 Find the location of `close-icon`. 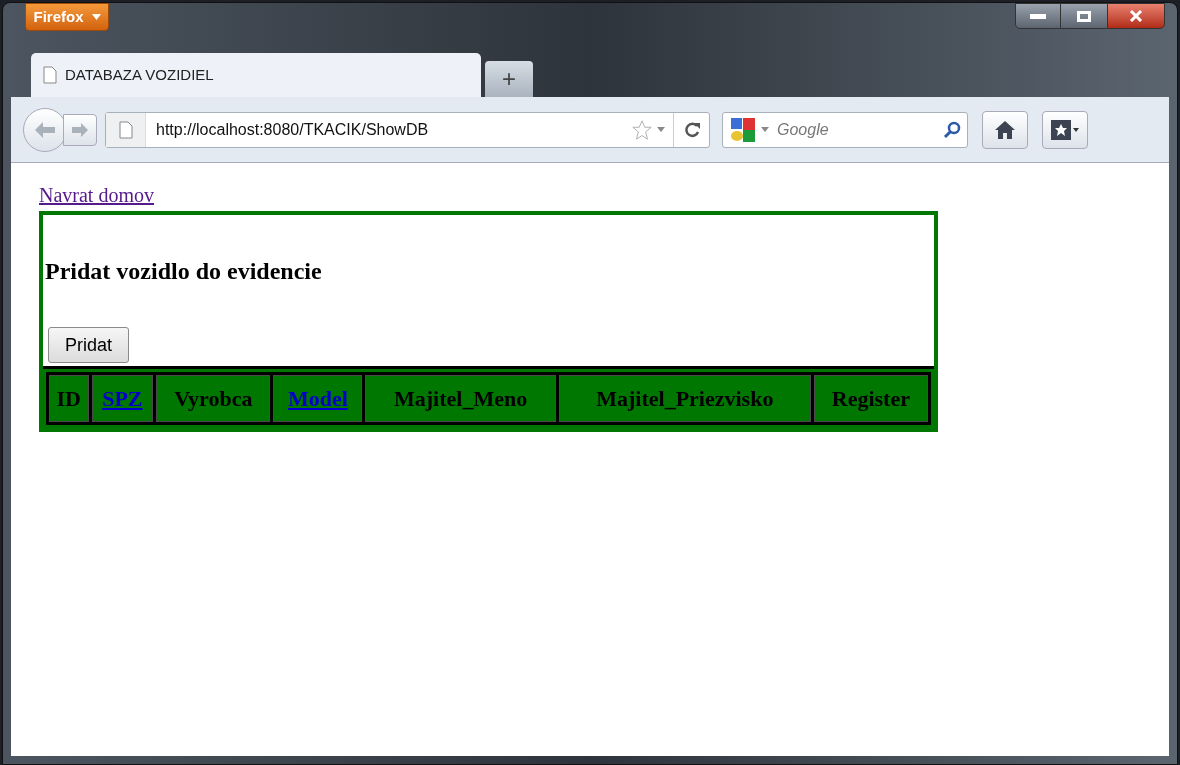

close-icon is located at coordinates (1136, 16).